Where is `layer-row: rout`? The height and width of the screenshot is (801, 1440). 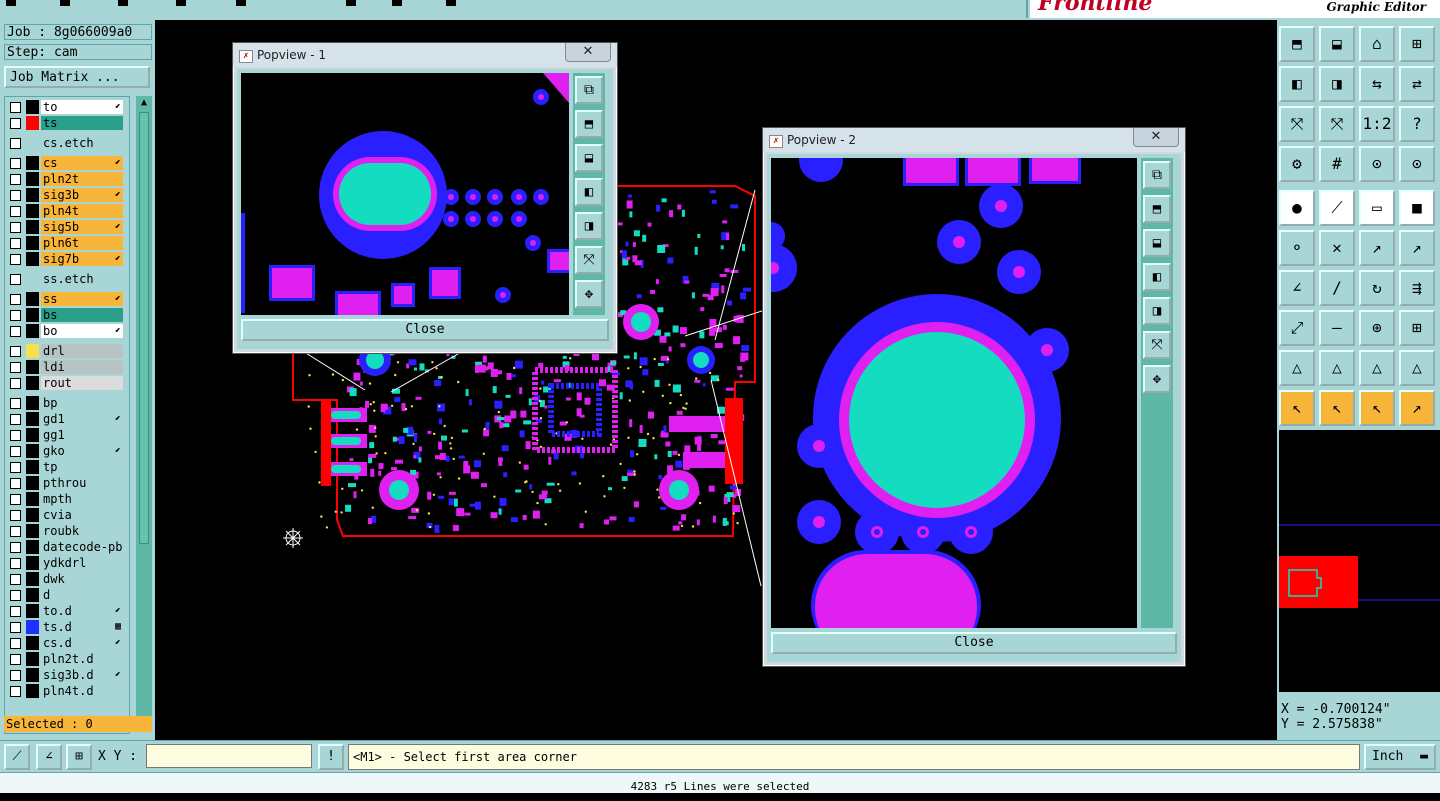 layer-row: rout is located at coordinates (67, 383).